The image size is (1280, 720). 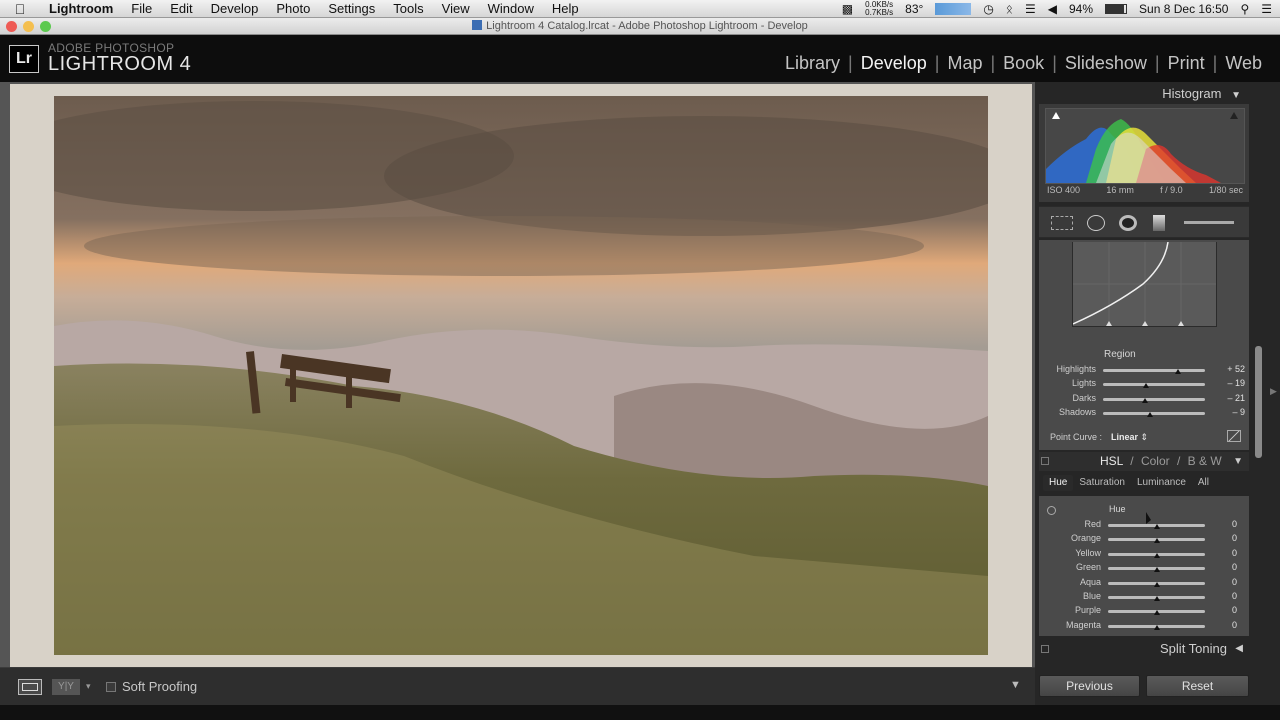 I want to click on tab-all: All, so click(x=1203, y=483).